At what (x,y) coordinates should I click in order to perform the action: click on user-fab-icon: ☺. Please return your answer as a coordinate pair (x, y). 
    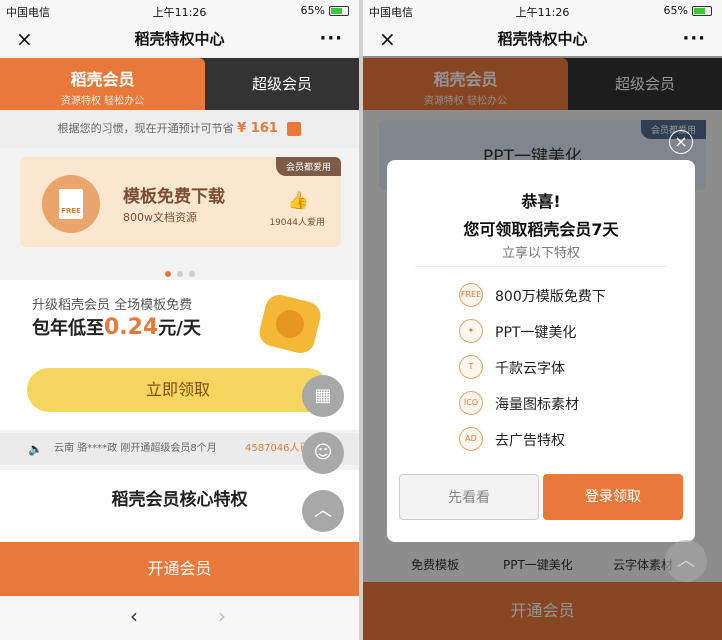
    Looking at the image, I should click on (323, 453).